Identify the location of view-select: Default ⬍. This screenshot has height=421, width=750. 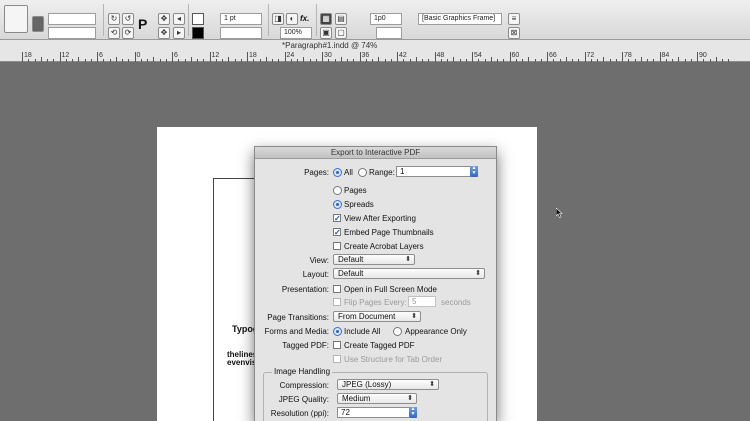
(374, 259).